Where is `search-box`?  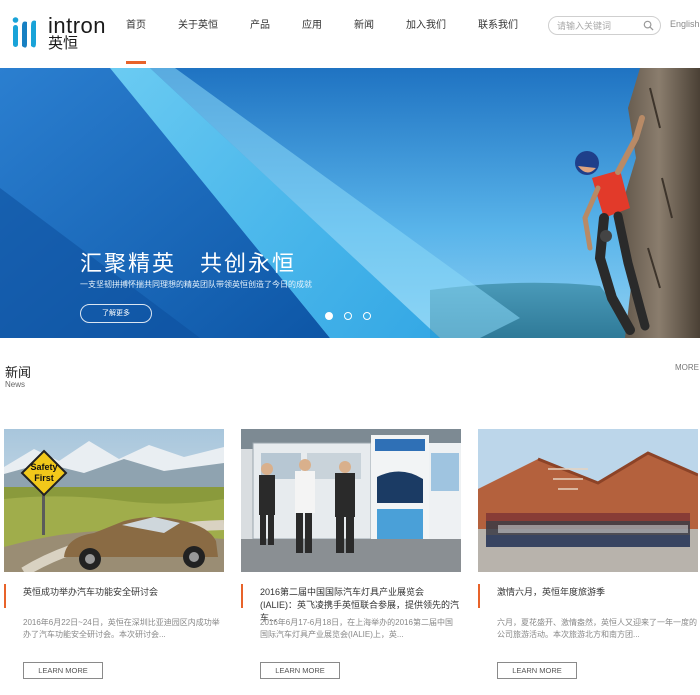
search-box is located at coordinates (604, 25).